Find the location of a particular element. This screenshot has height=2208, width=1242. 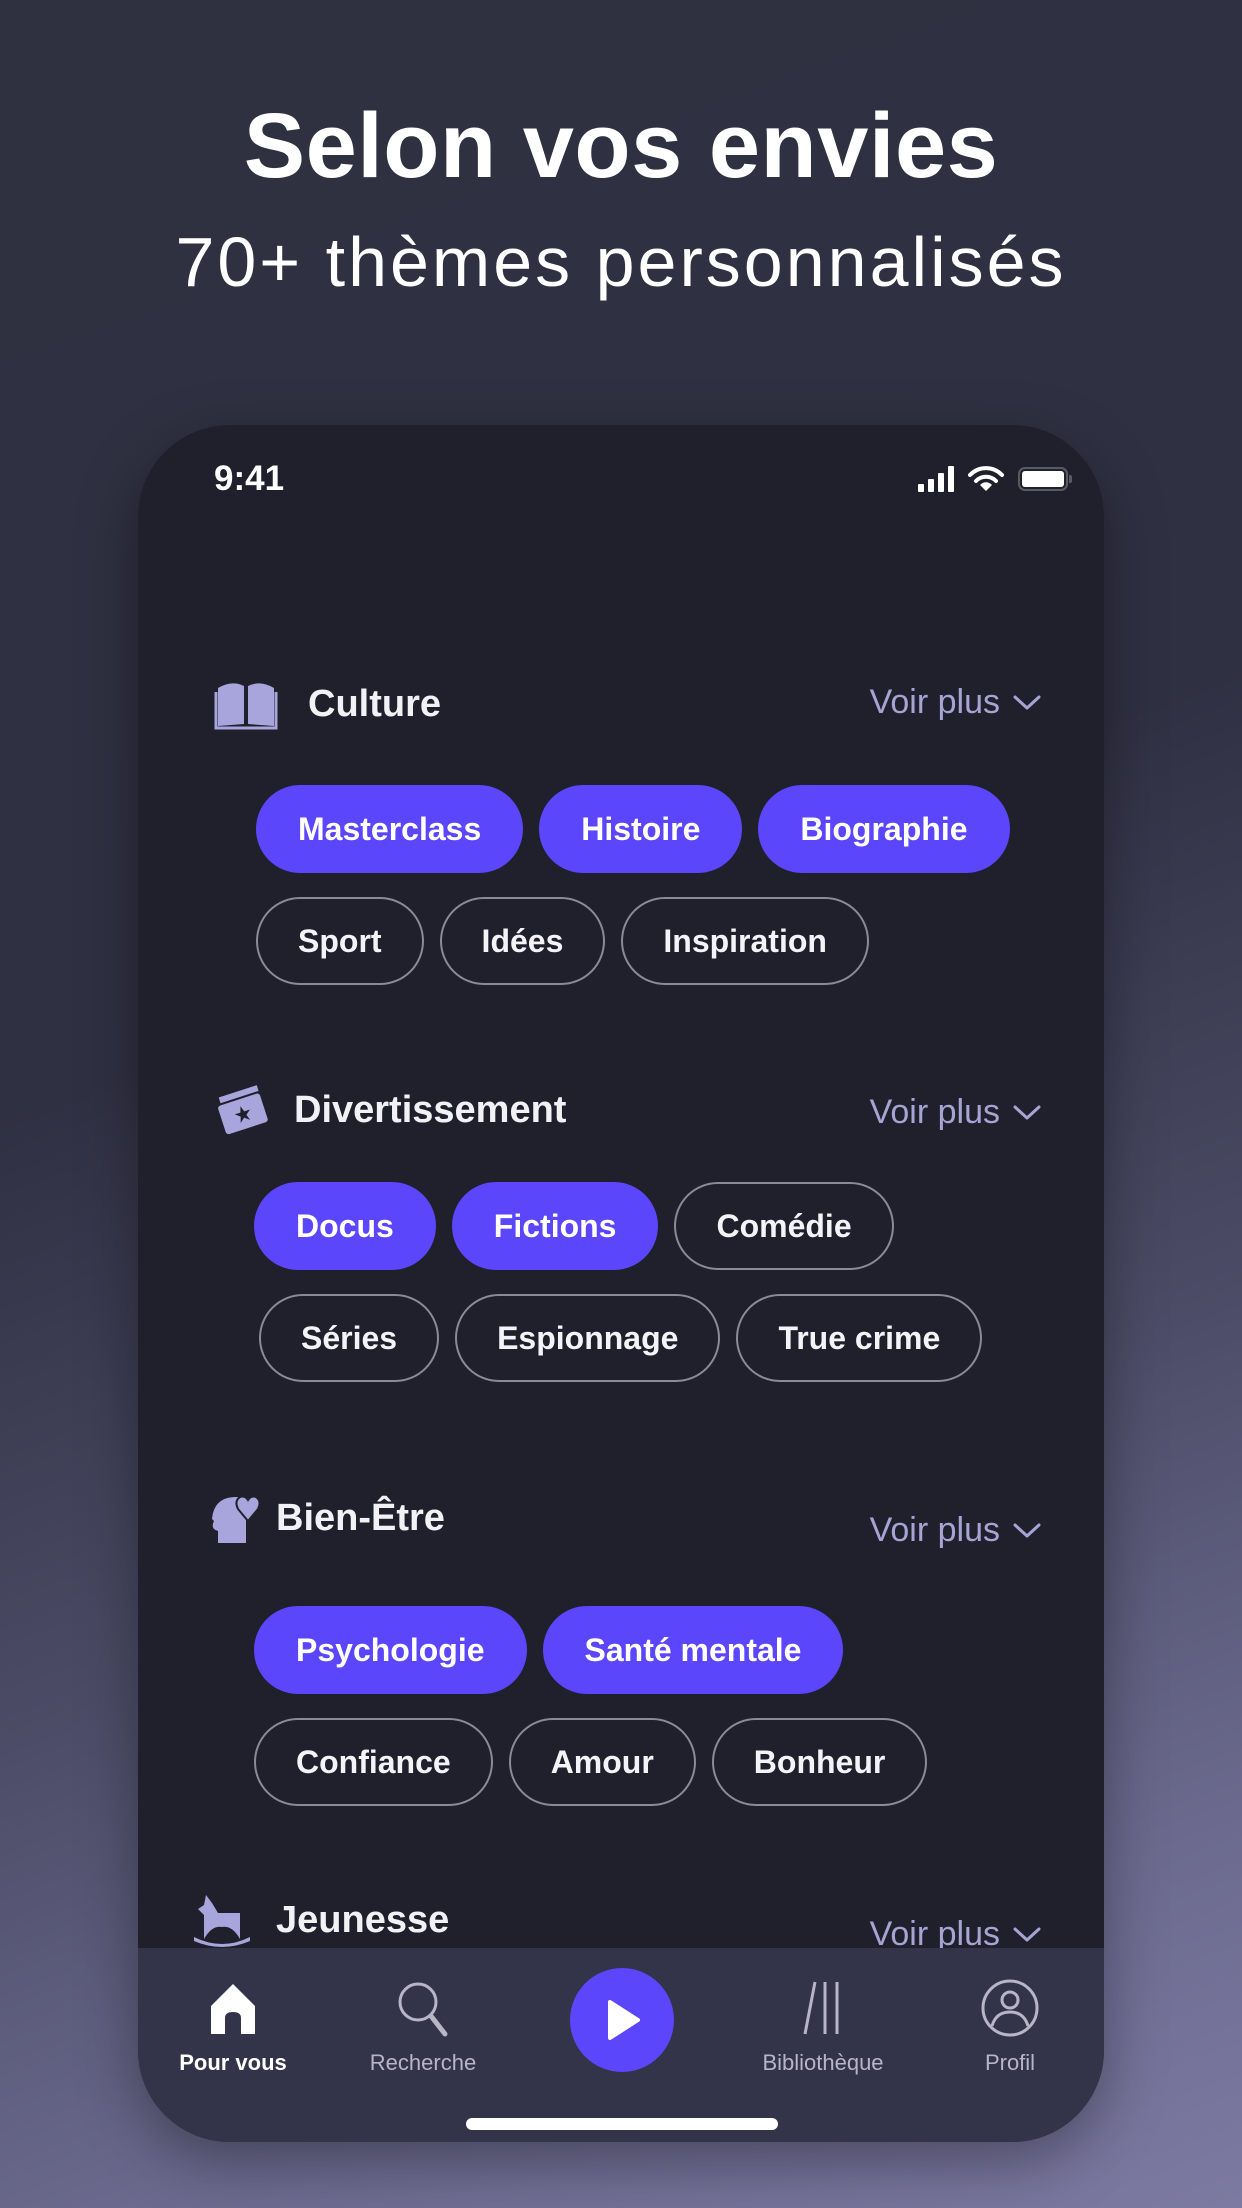

signal-icon is located at coordinates (936, 479).